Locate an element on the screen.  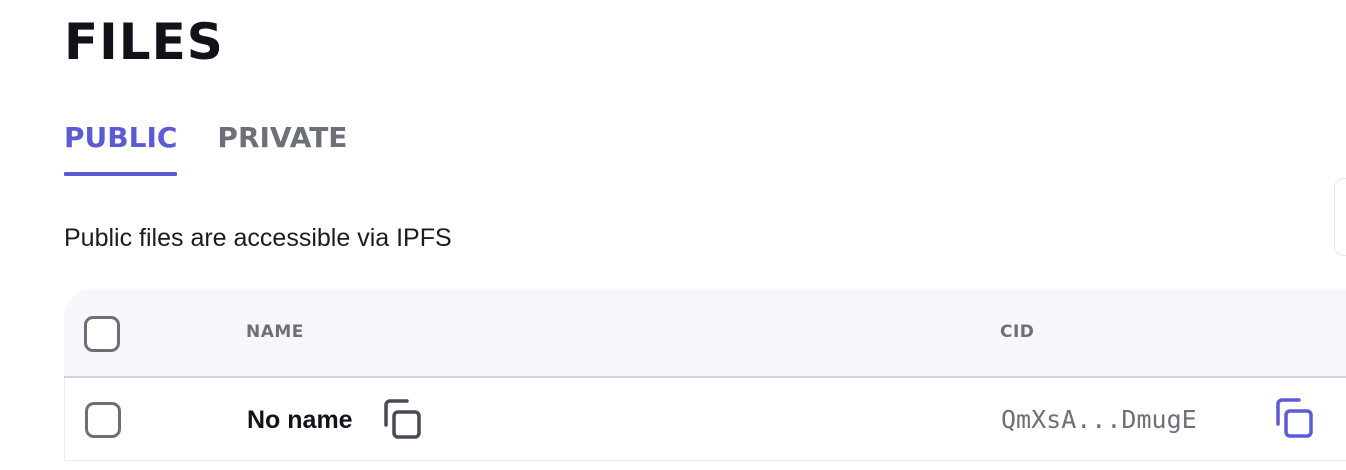
page-description: Public files are accessible via IPFS is located at coordinates (258, 238).